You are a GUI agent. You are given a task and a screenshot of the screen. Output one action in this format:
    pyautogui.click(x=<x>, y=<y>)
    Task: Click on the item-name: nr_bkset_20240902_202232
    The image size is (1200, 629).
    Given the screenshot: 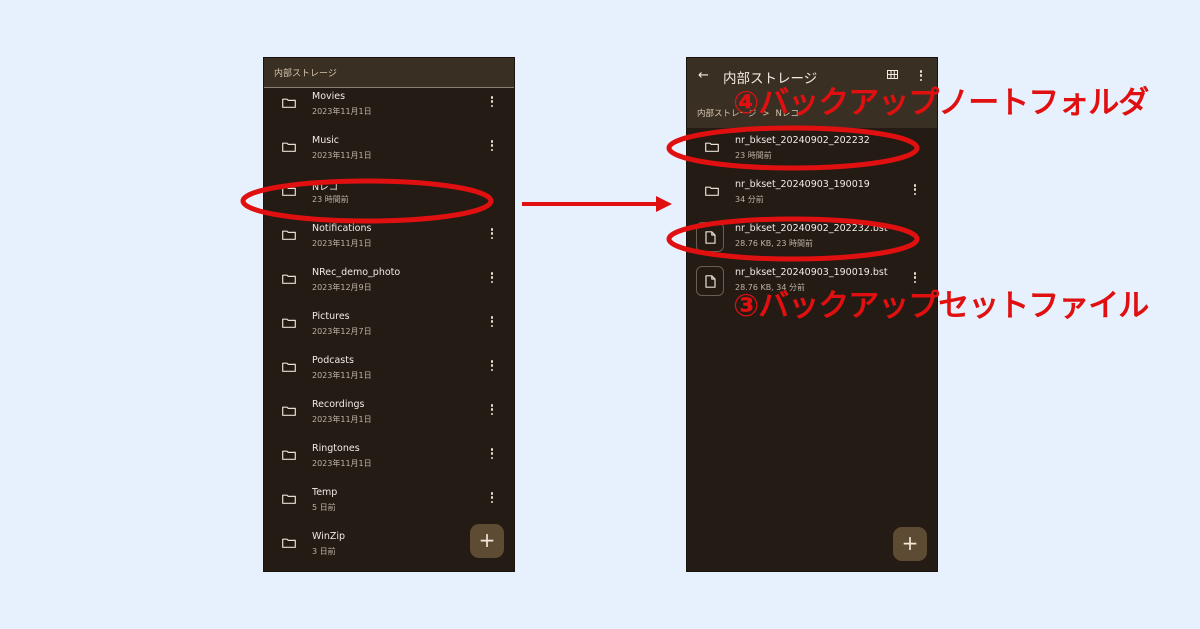 What is the action you would take?
    pyautogui.click(x=802, y=140)
    